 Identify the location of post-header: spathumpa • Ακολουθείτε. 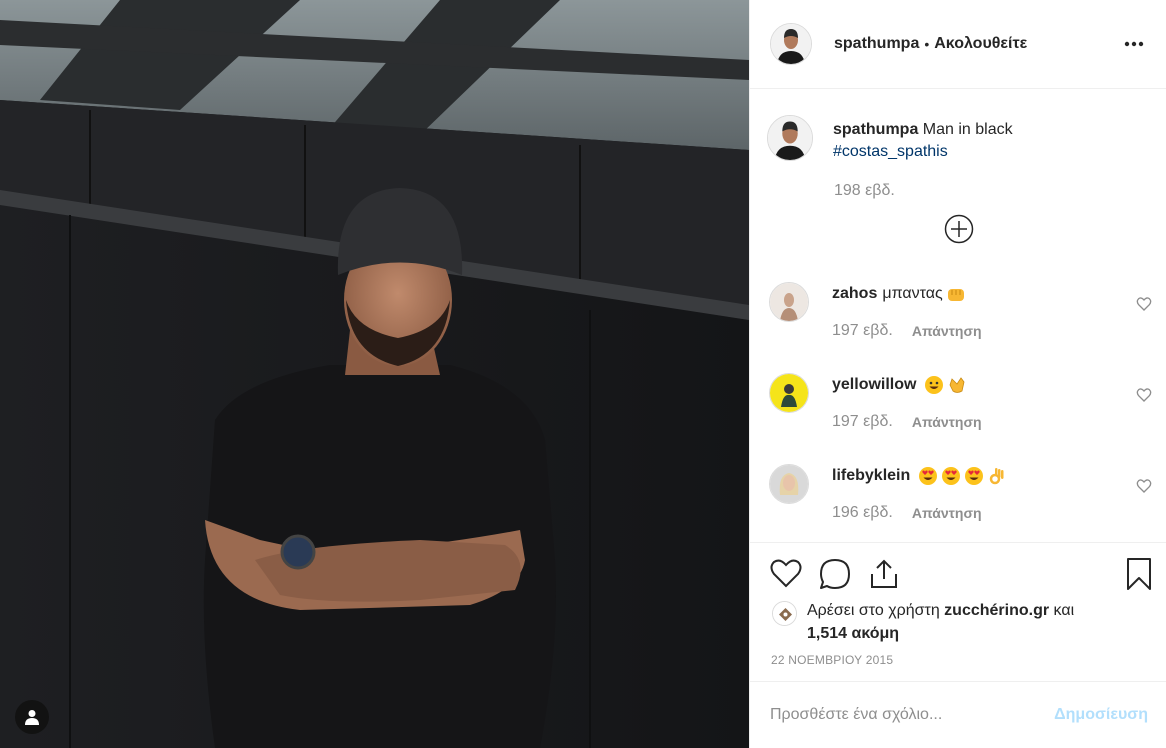
(958, 44).